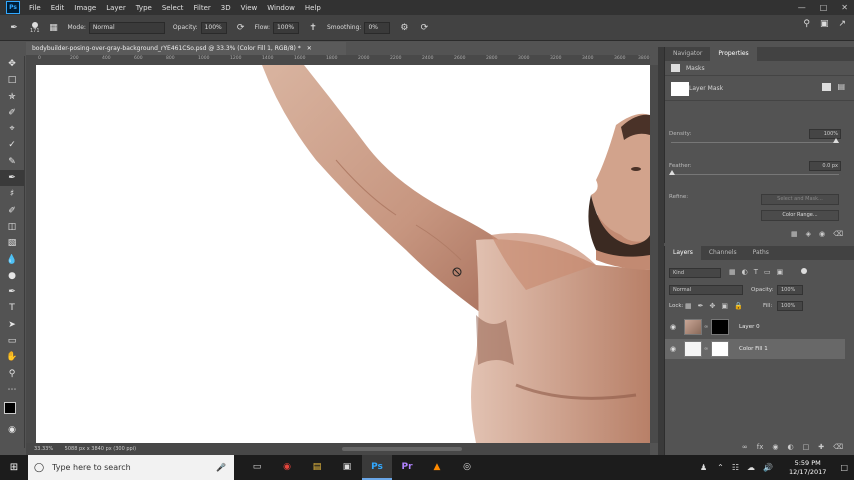  What do you see at coordinates (790, 447) in the screenshot?
I see `adjustment-layer-icon: ◐` at bounding box center [790, 447].